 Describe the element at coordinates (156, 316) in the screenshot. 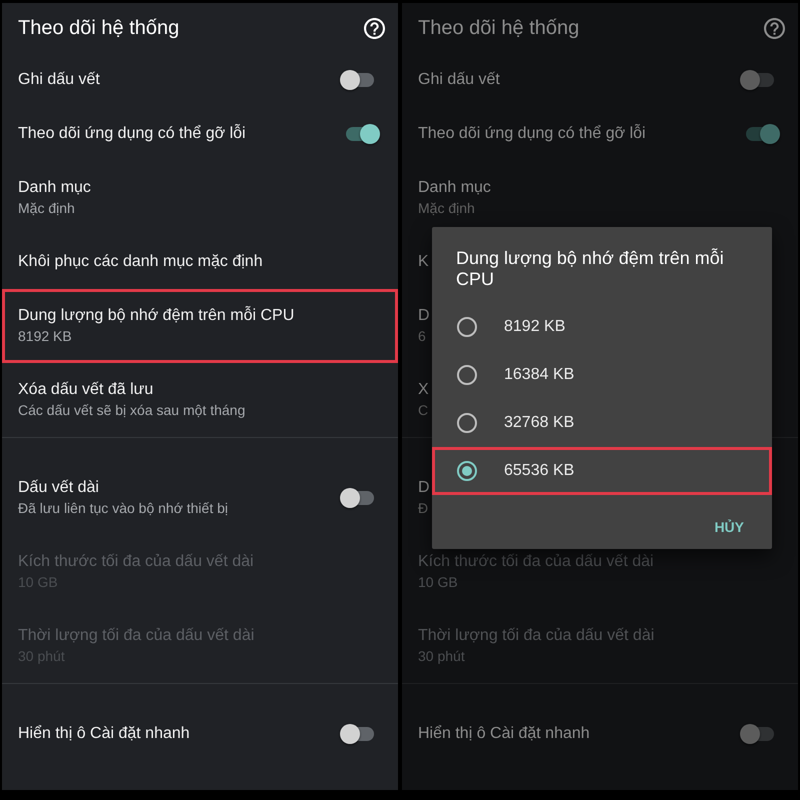

I see `setting-title: Dung lượng bộ nhớ đệm trên mỗi CPU` at that location.